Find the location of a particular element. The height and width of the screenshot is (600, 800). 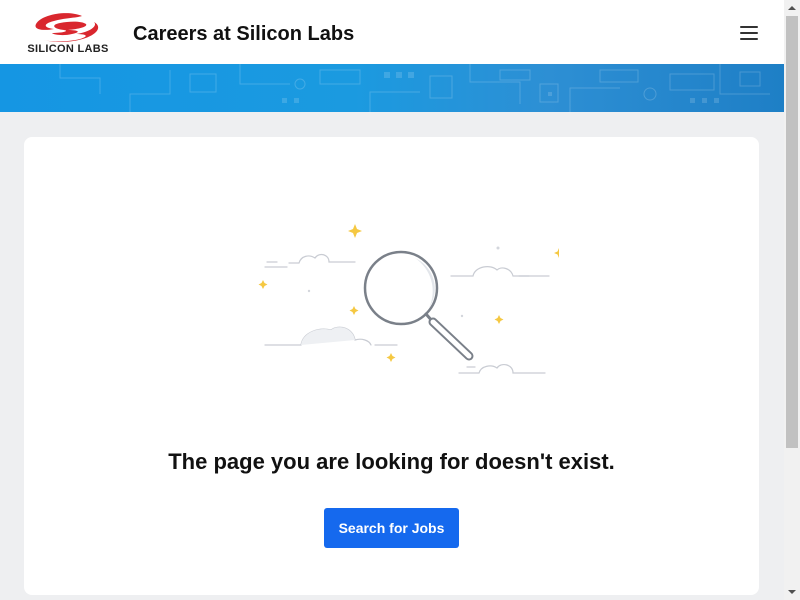

site-header: SILICON LABS Careers at Silicon Labs is located at coordinates (392, 32).